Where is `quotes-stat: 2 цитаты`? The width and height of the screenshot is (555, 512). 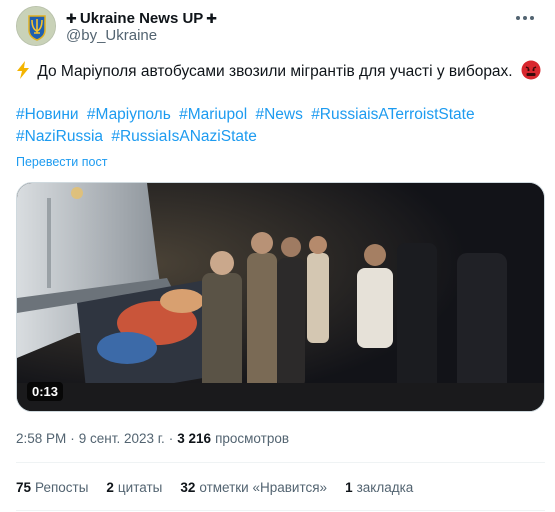 quotes-stat: 2 цитаты is located at coordinates (134, 487).